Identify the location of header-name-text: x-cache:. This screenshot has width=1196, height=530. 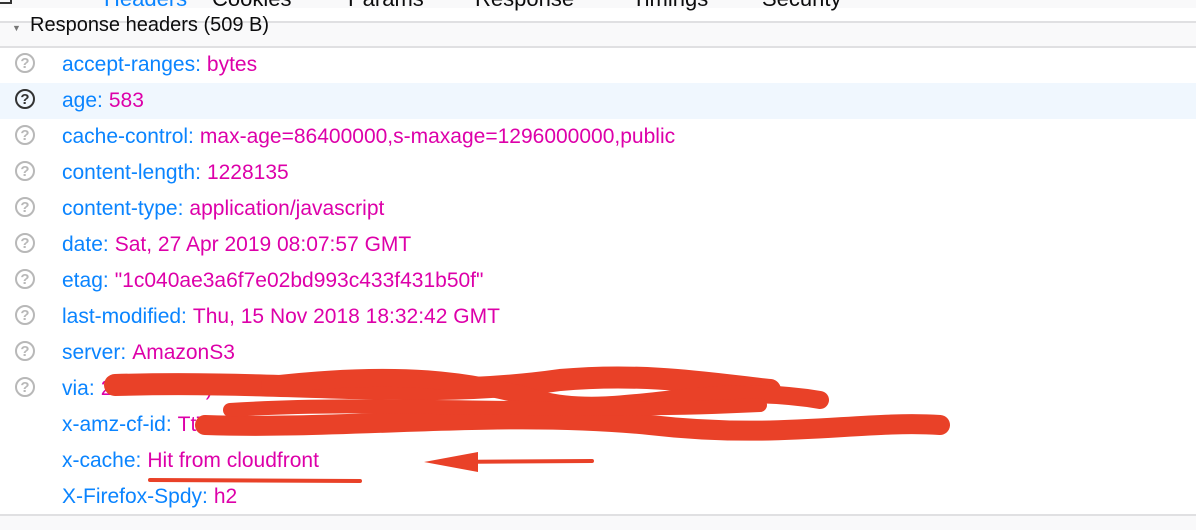
(102, 460).